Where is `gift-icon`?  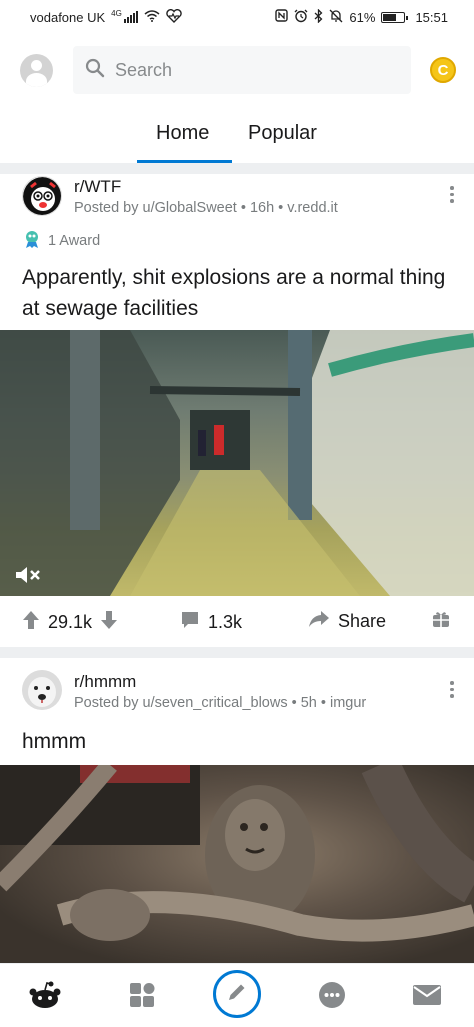 gift-icon is located at coordinates (441, 621).